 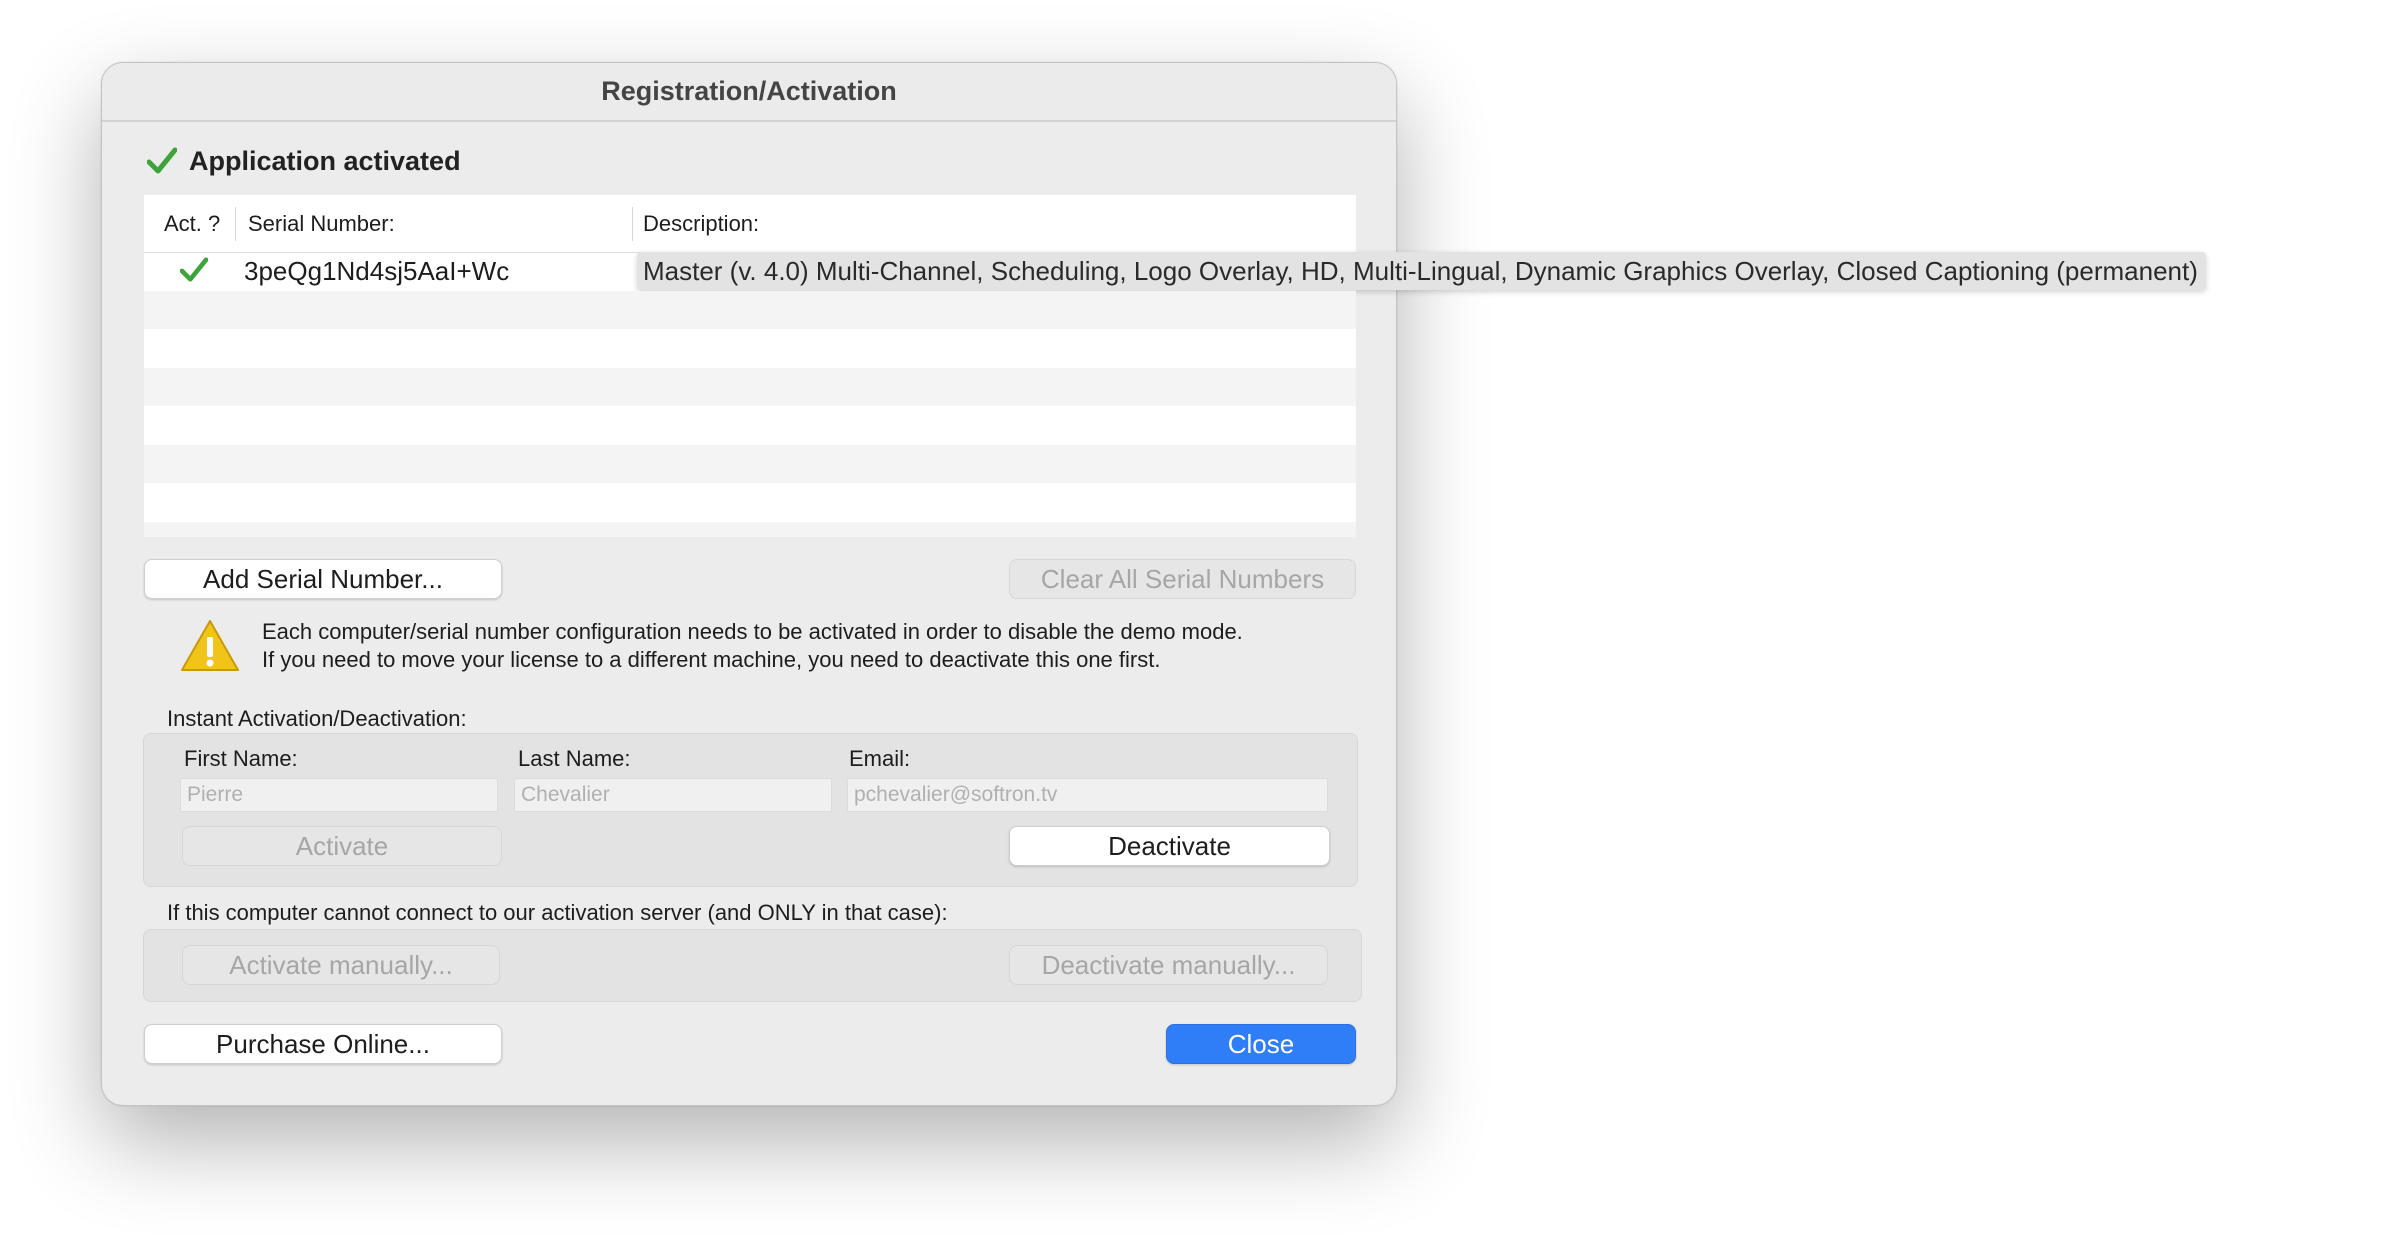 What do you see at coordinates (574, 758) in the screenshot?
I see `last-name-label: Last Name:` at bounding box center [574, 758].